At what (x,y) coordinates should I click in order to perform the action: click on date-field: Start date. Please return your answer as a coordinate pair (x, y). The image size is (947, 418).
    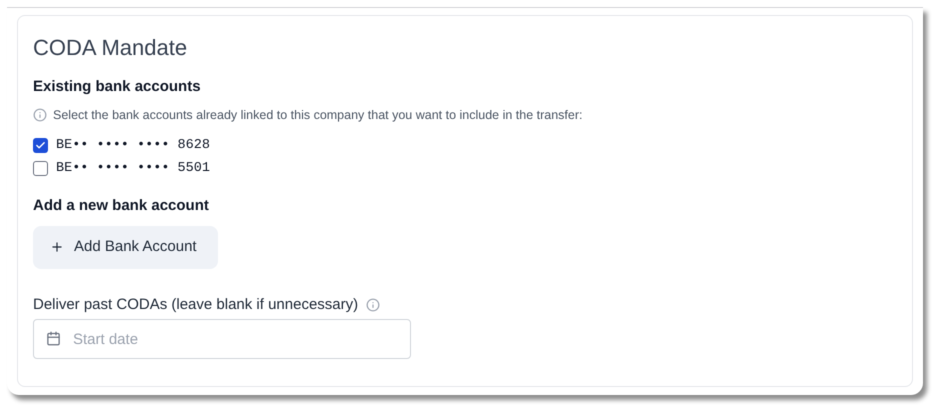
    Looking at the image, I should click on (222, 339).